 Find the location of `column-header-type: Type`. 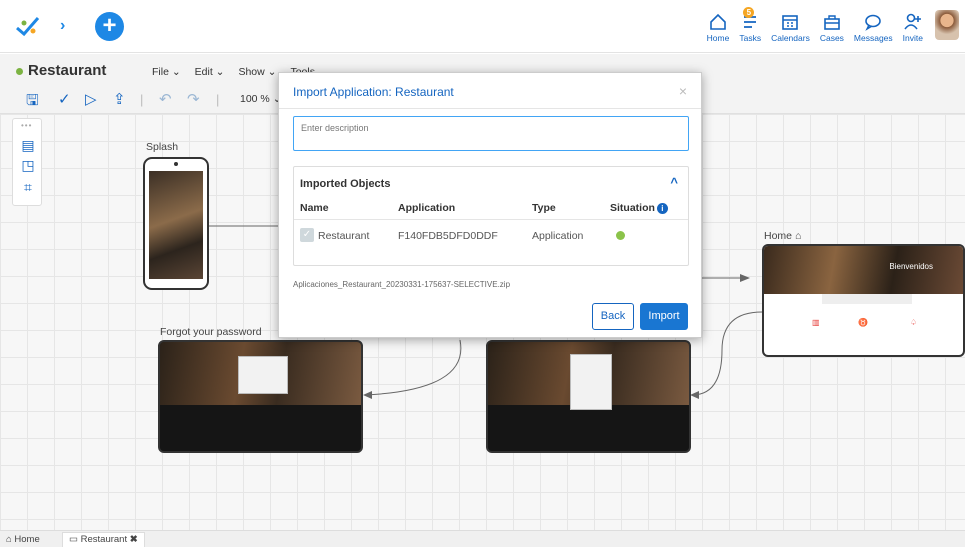

column-header-type: Type is located at coordinates (544, 208).